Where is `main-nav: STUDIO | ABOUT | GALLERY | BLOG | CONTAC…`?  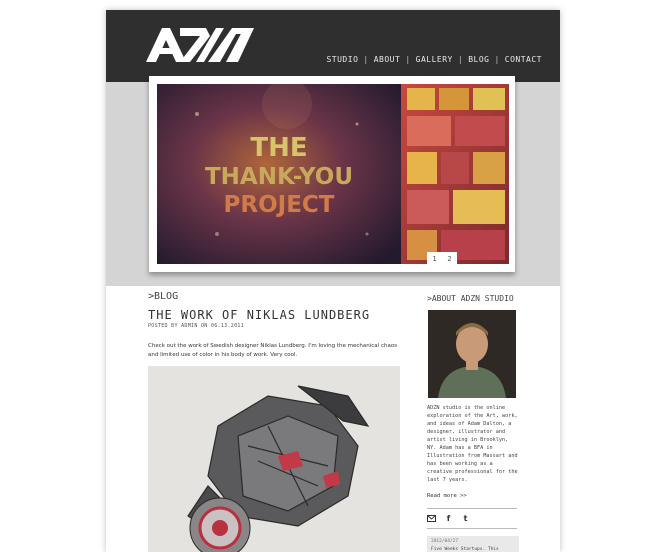
main-nav: STUDIO | ABOUT | GALLERY | BLOG | CONTAC… is located at coordinates (434, 59).